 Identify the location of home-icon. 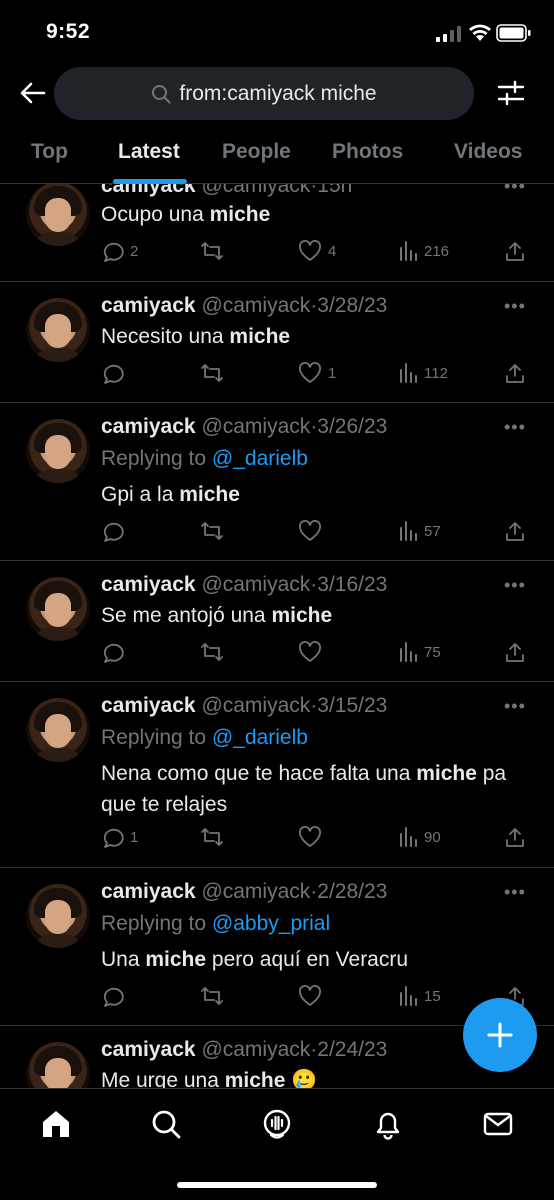
(56, 1124).